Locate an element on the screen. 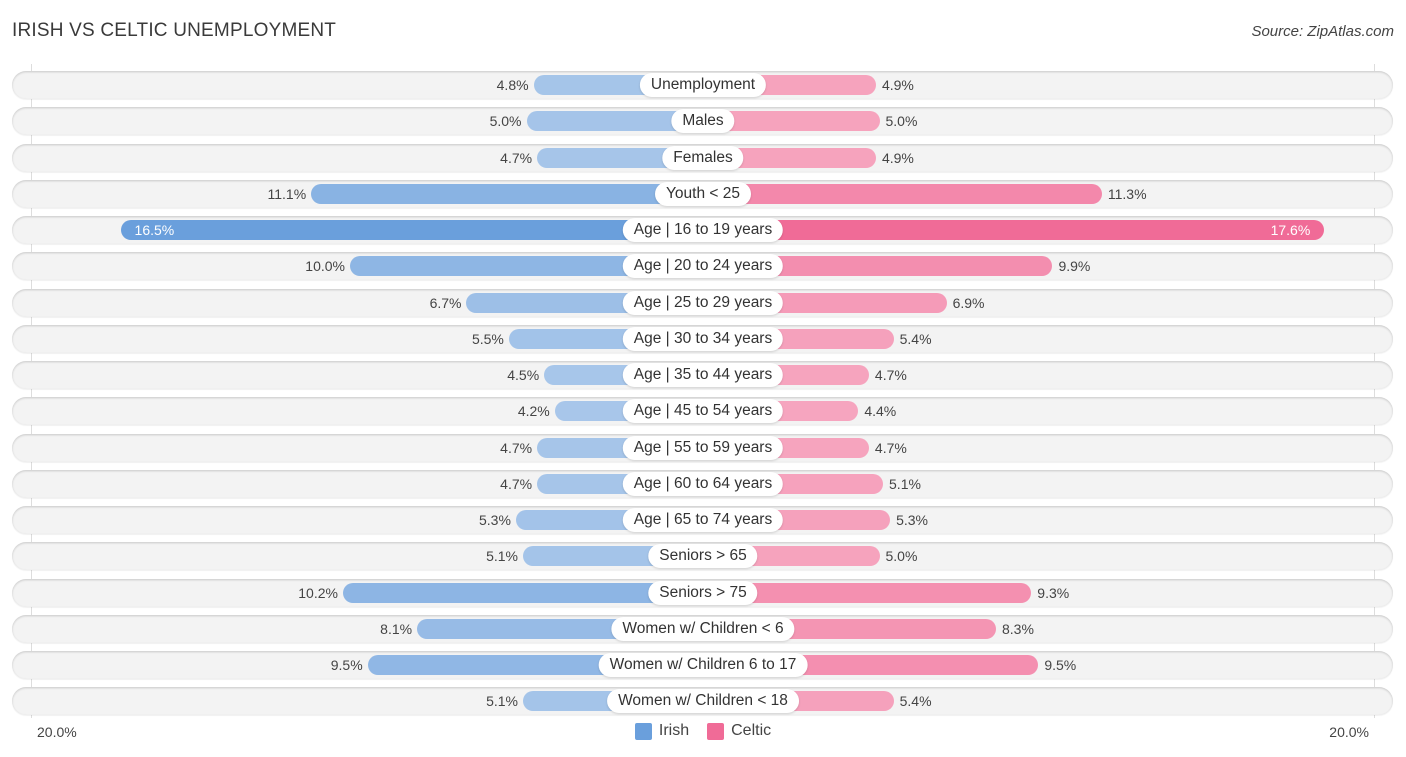 The height and width of the screenshot is (757, 1406). value-label-irish: 9.5% is located at coordinates (346, 665).